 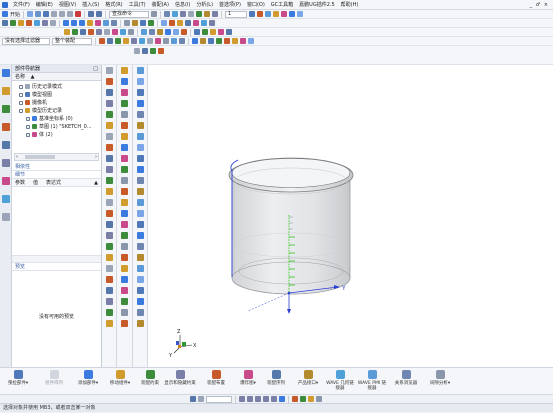 What do you see at coordinates (83, 32) in the screenshot?
I see `circle-icon` at bounding box center [83, 32].